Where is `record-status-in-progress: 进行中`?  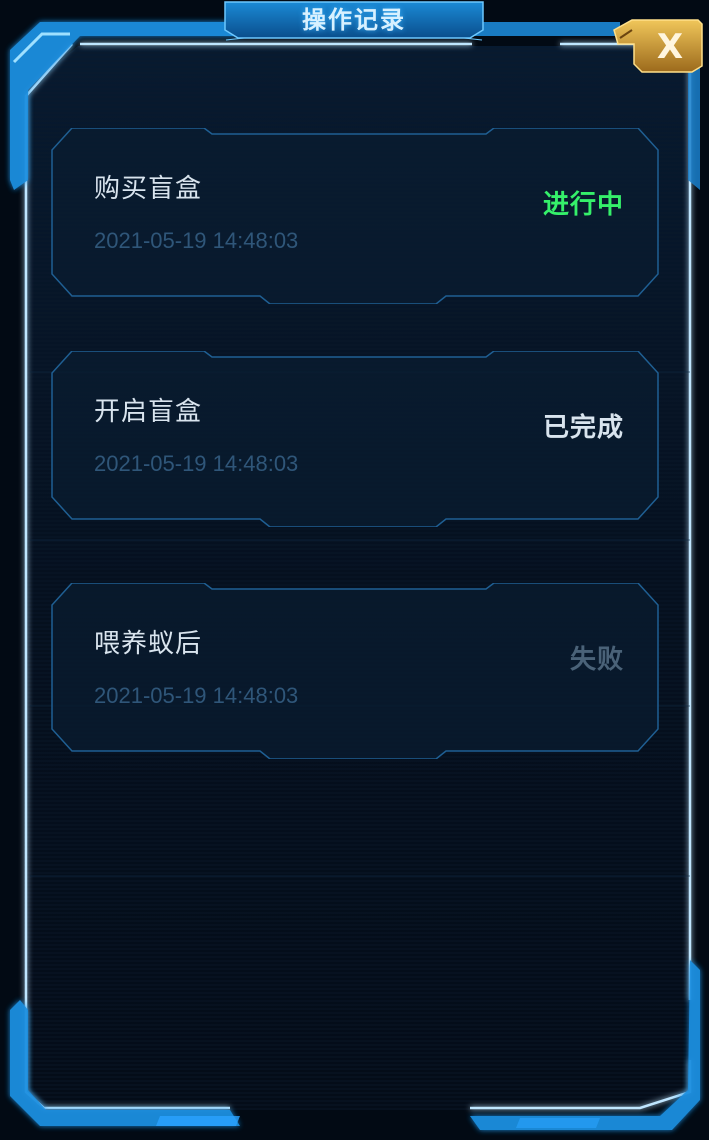 record-status-in-progress: 进行中 is located at coordinates (583, 205).